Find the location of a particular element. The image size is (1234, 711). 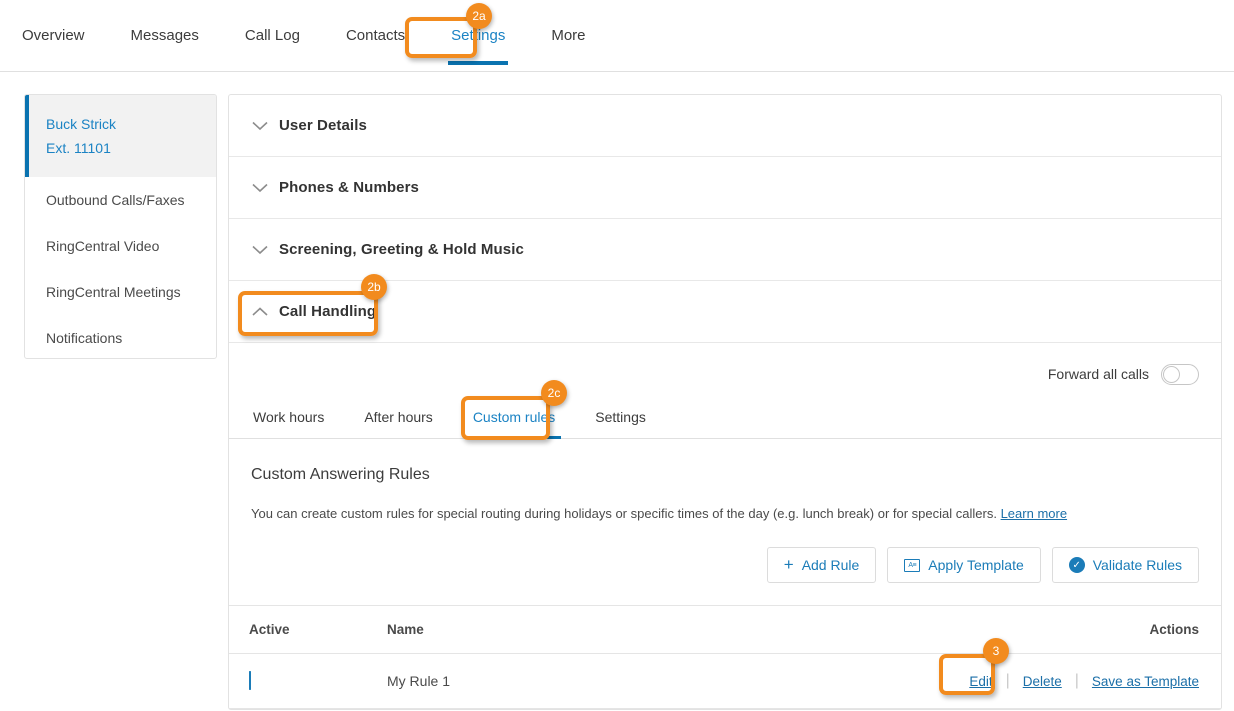

annotation-badge-2c: 2c is located at coordinates (554, 393).